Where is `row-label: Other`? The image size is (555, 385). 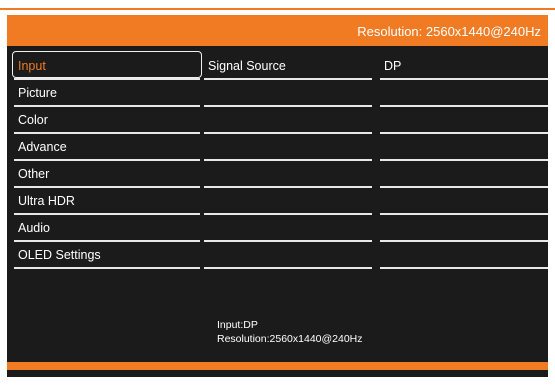 row-label: Other is located at coordinates (34, 174).